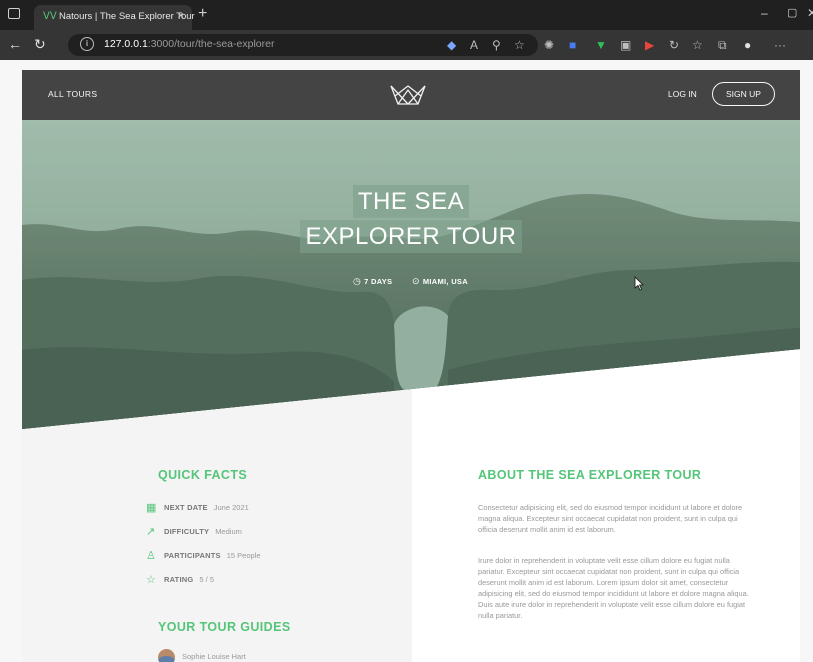 The width and height of the screenshot is (813, 662). Describe the element at coordinates (127, 16) in the screenshot. I see `tab-title: Natours | The Sea Explorer Tour` at that location.